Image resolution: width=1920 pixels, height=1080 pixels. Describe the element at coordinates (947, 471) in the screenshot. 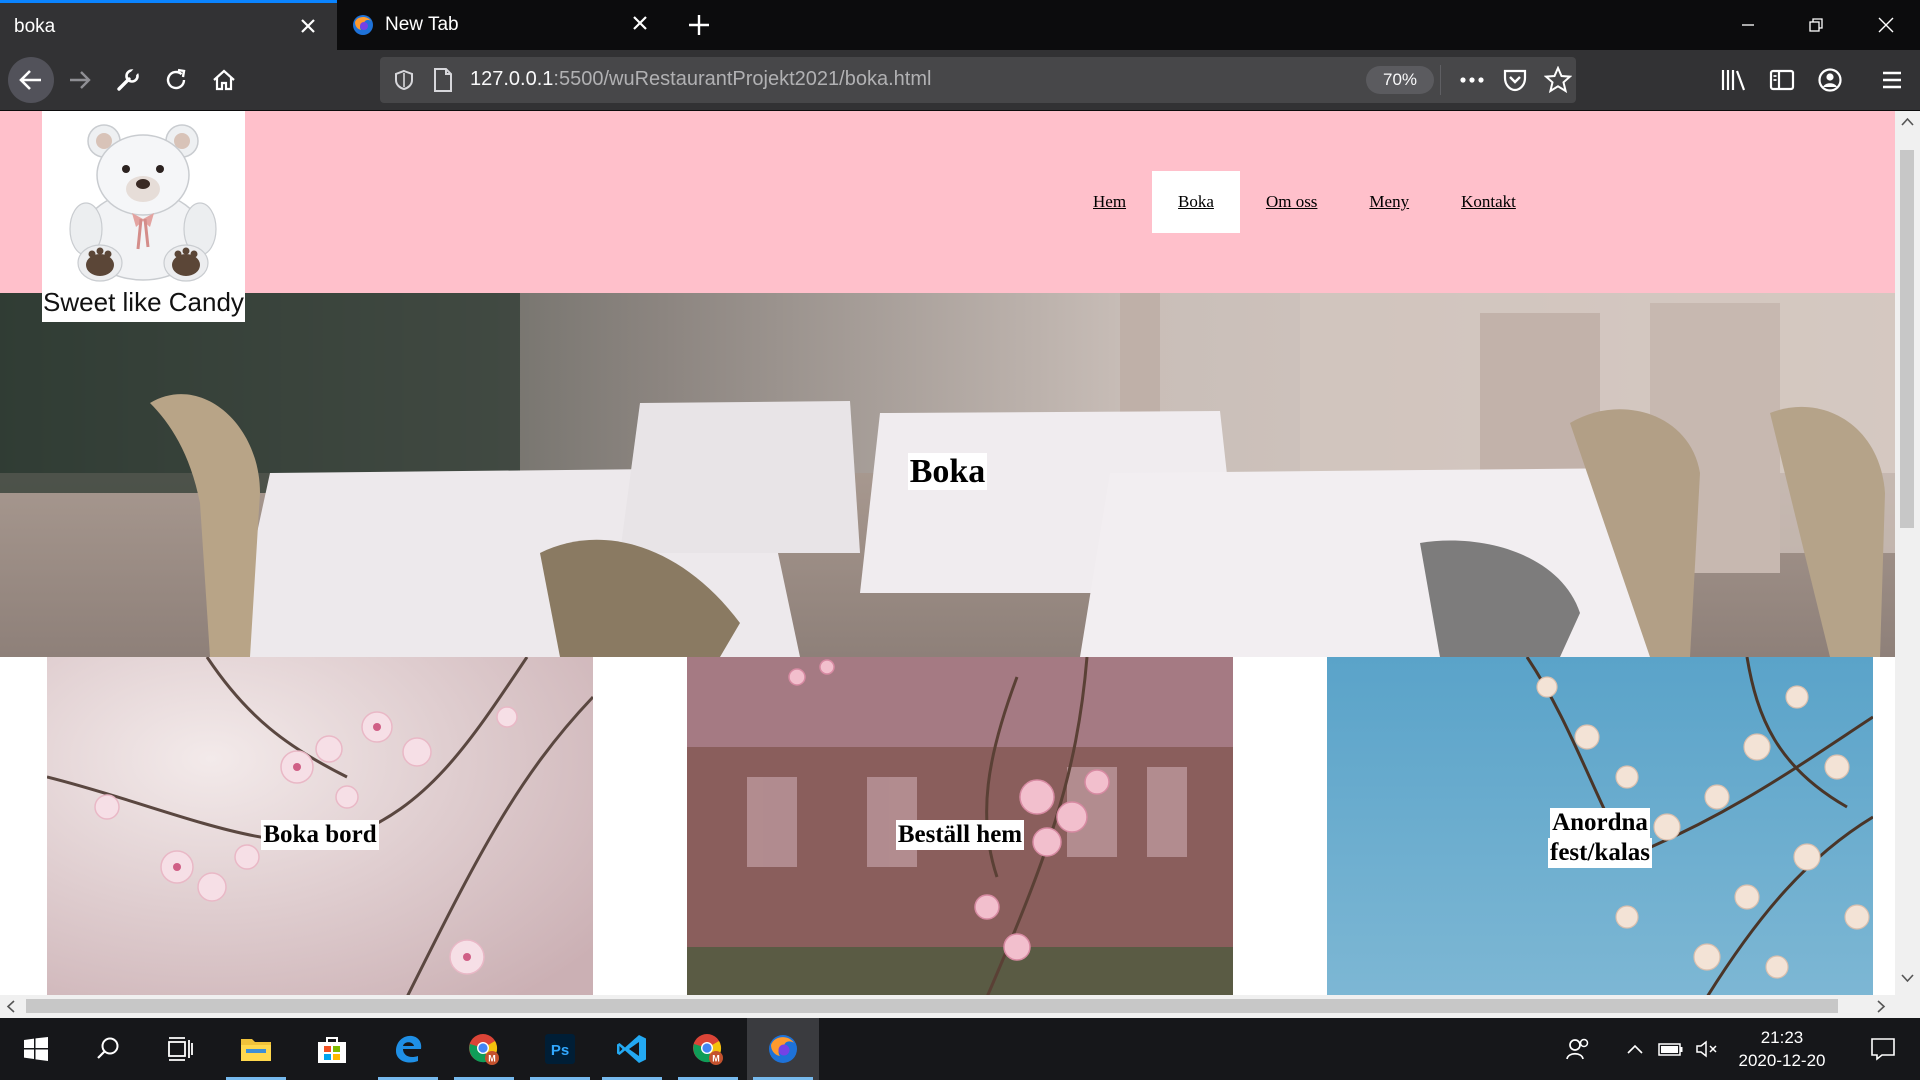

I see `hero-title: Boka` at that location.